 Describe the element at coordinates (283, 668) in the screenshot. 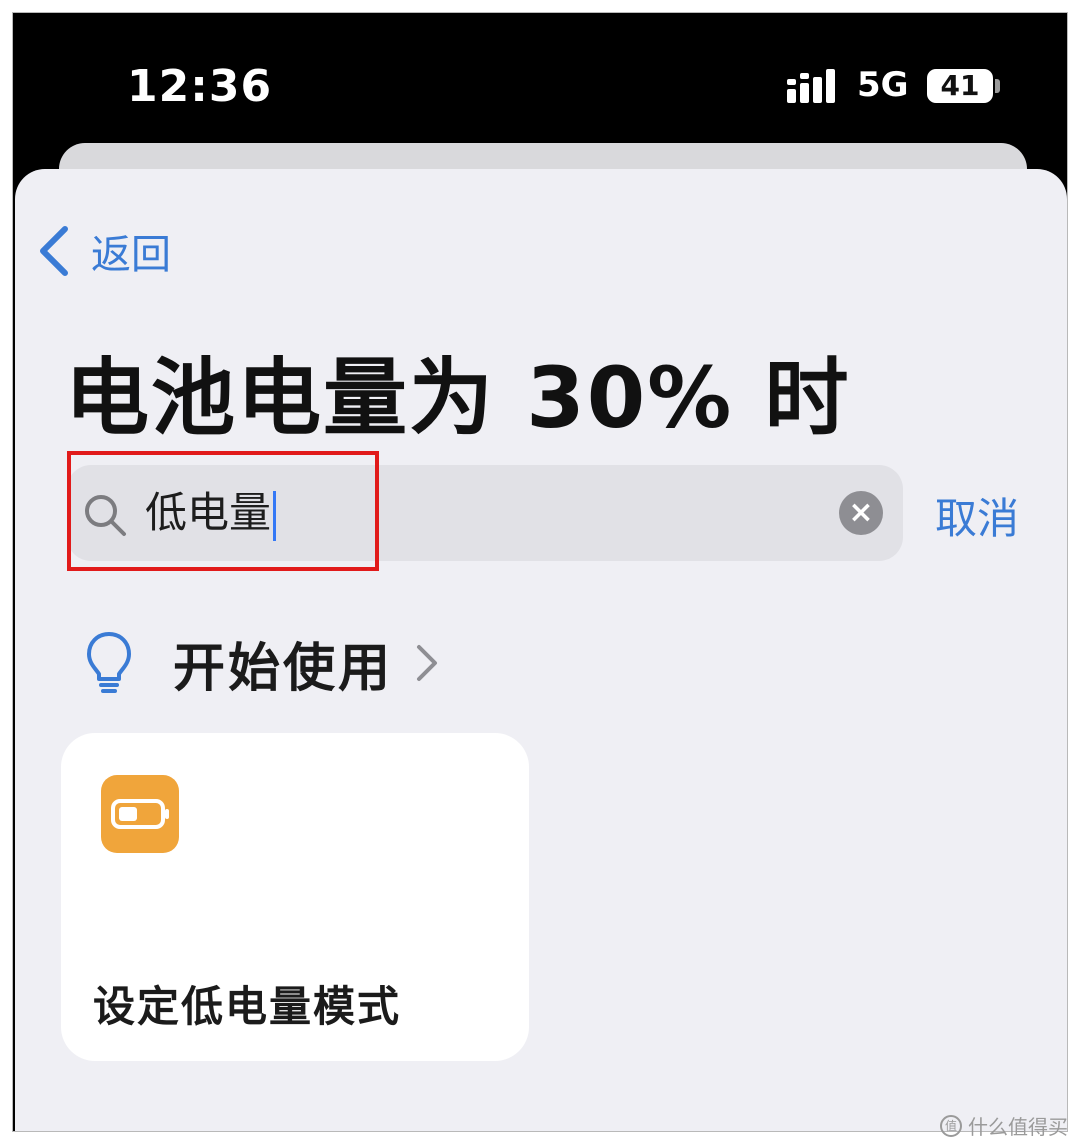

I see `get-started-label: 开始使用` at that location.